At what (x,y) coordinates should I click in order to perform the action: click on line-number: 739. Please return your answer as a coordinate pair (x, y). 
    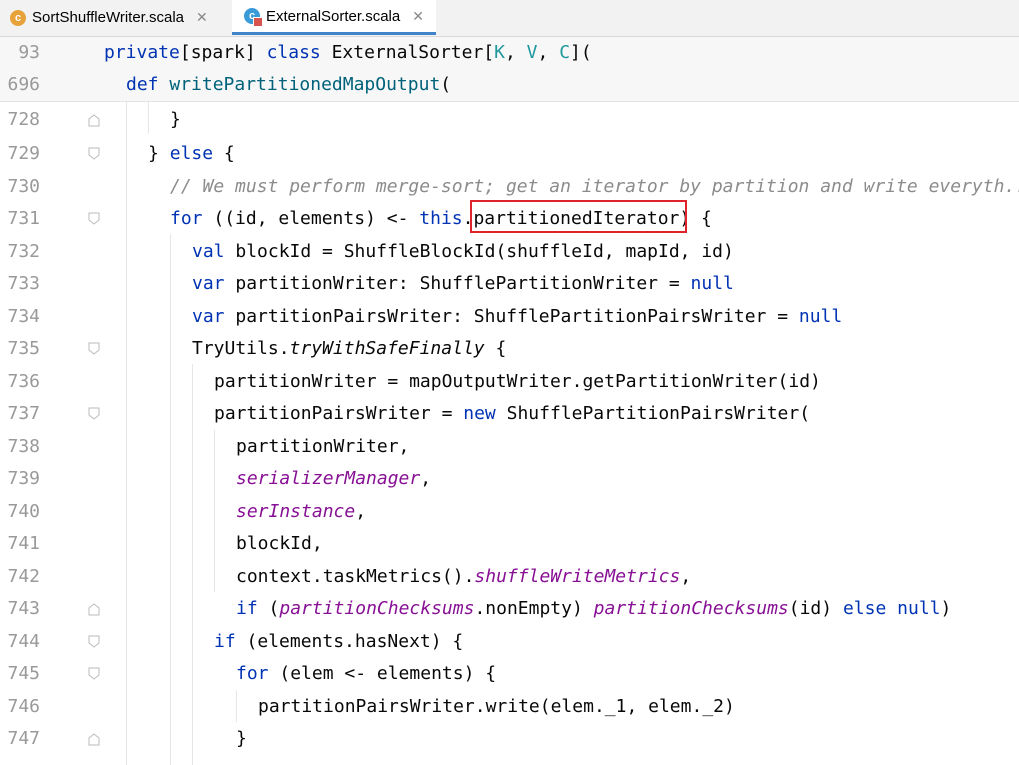
    Looking at the image, I should click on (23, 478).